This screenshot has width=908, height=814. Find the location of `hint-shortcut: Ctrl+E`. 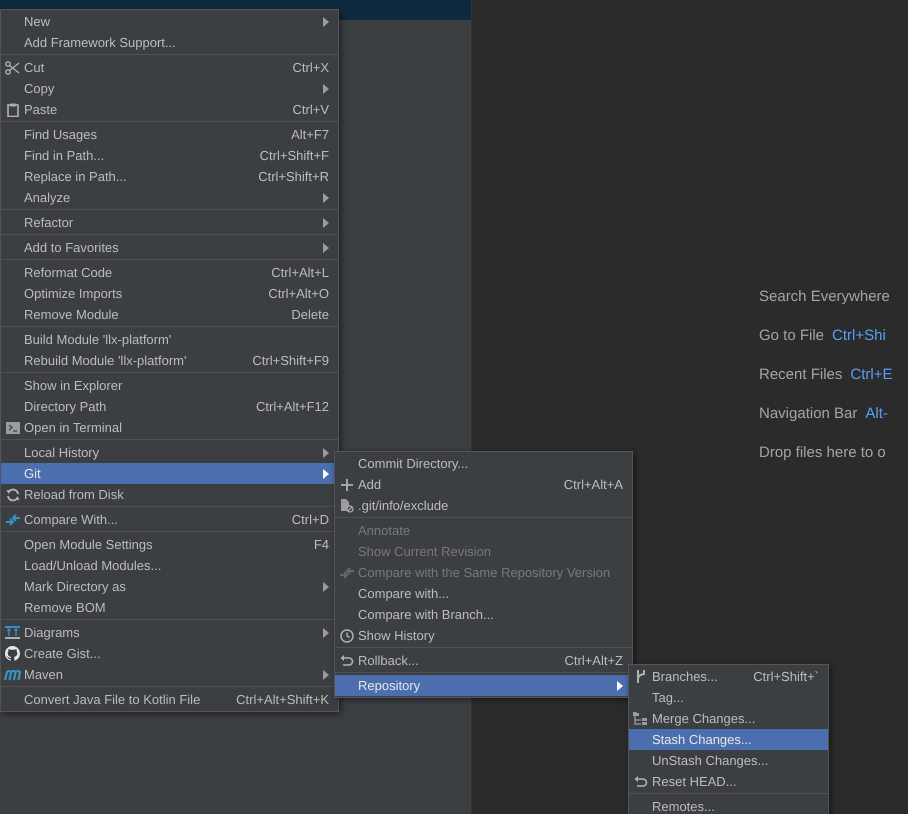

hint-shortcut: Ctrl+E is located at coordinates (871, 375).